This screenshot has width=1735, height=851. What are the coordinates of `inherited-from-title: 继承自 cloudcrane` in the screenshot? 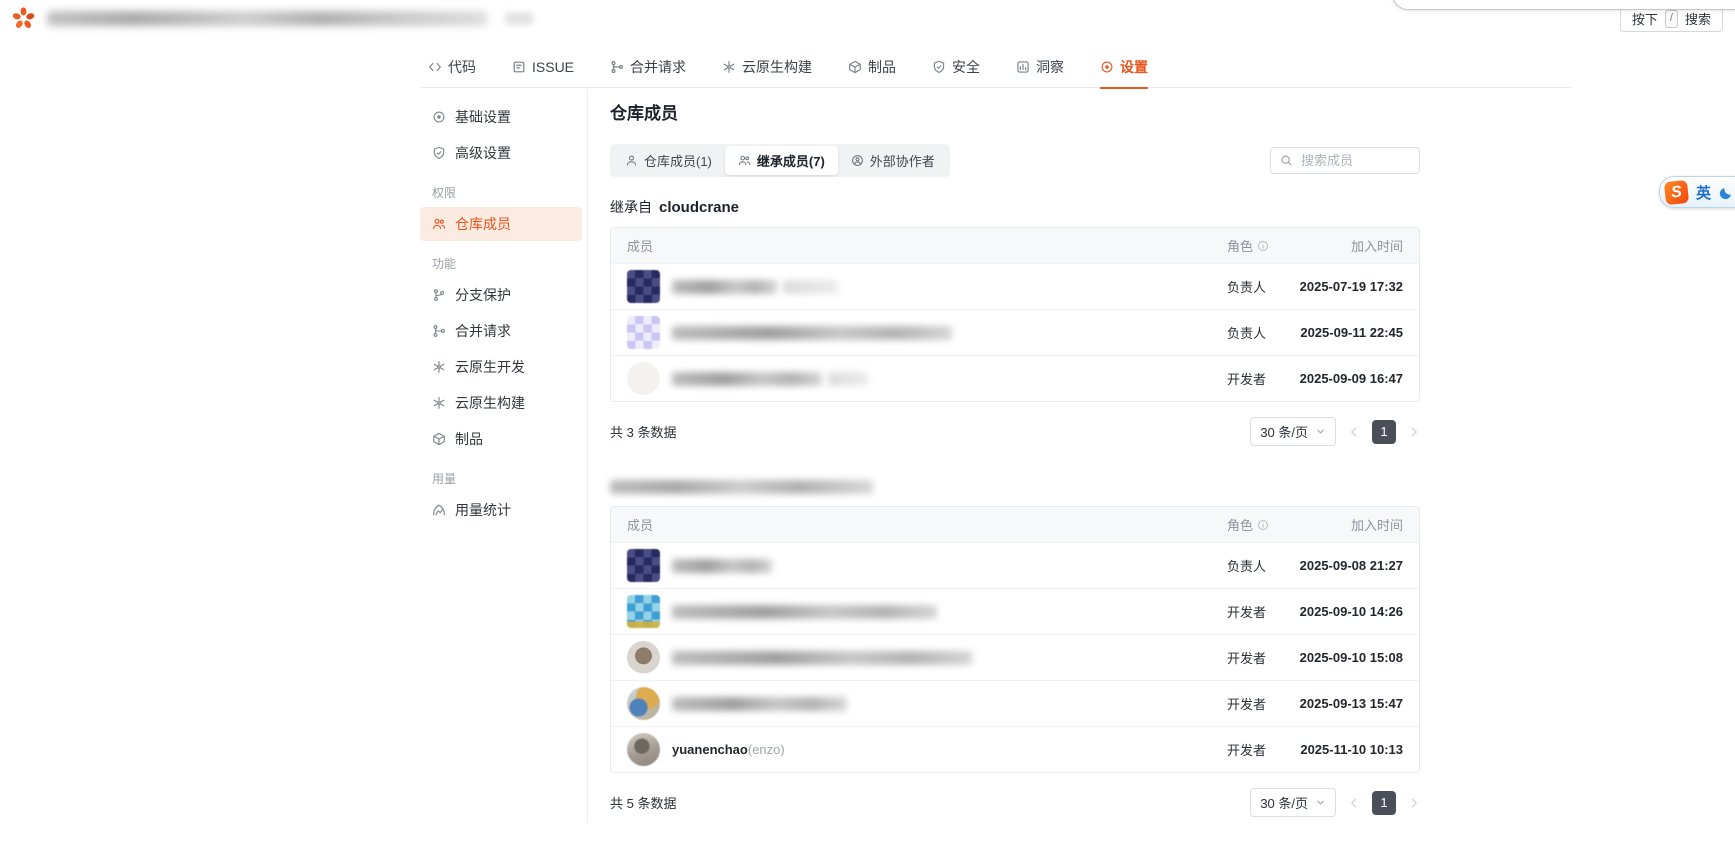 It's located at (1015, 207).